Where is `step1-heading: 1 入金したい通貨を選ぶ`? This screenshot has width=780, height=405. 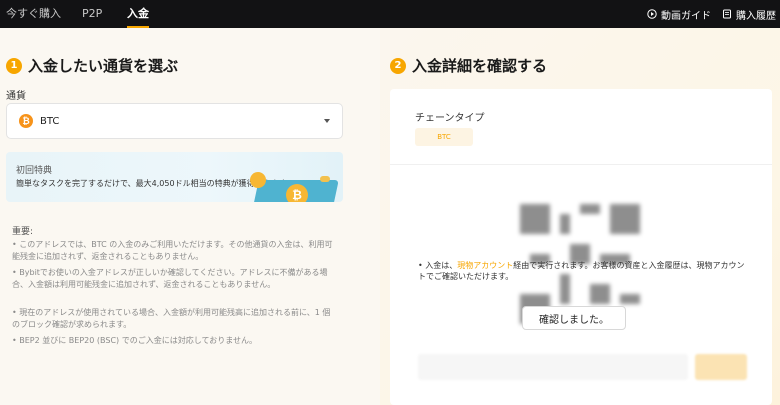
step1-heading: 1 入金したい通貨を選ぶ is located at coordinates (92, 65).